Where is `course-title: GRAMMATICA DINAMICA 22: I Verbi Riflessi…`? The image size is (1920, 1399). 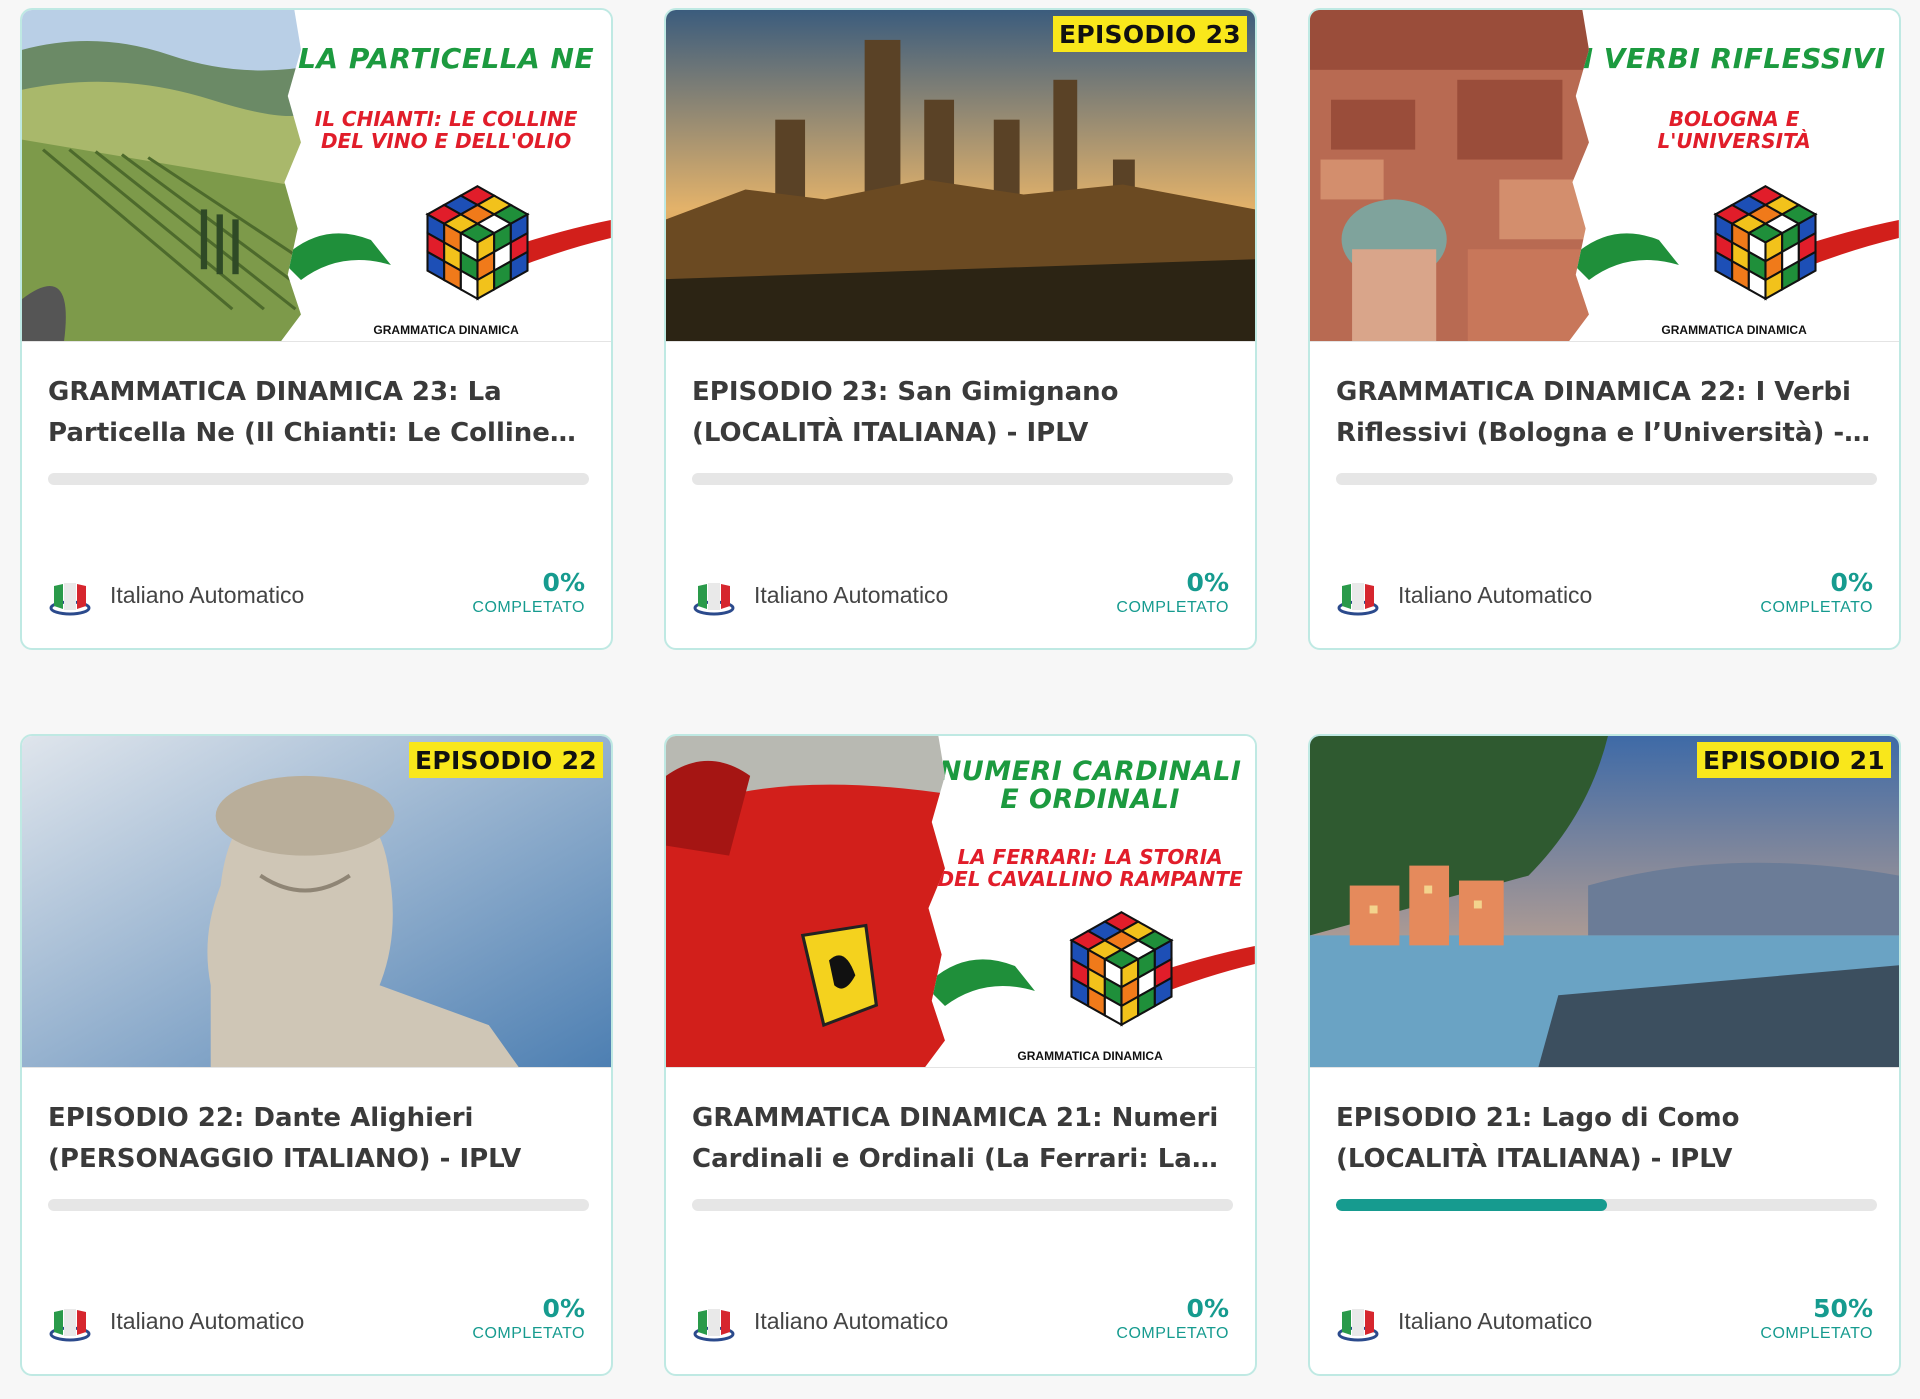
course-title: GRAMMATICA DINAMICA 22: I Verbi Riflessi… is located at coordinates (1604, 414).